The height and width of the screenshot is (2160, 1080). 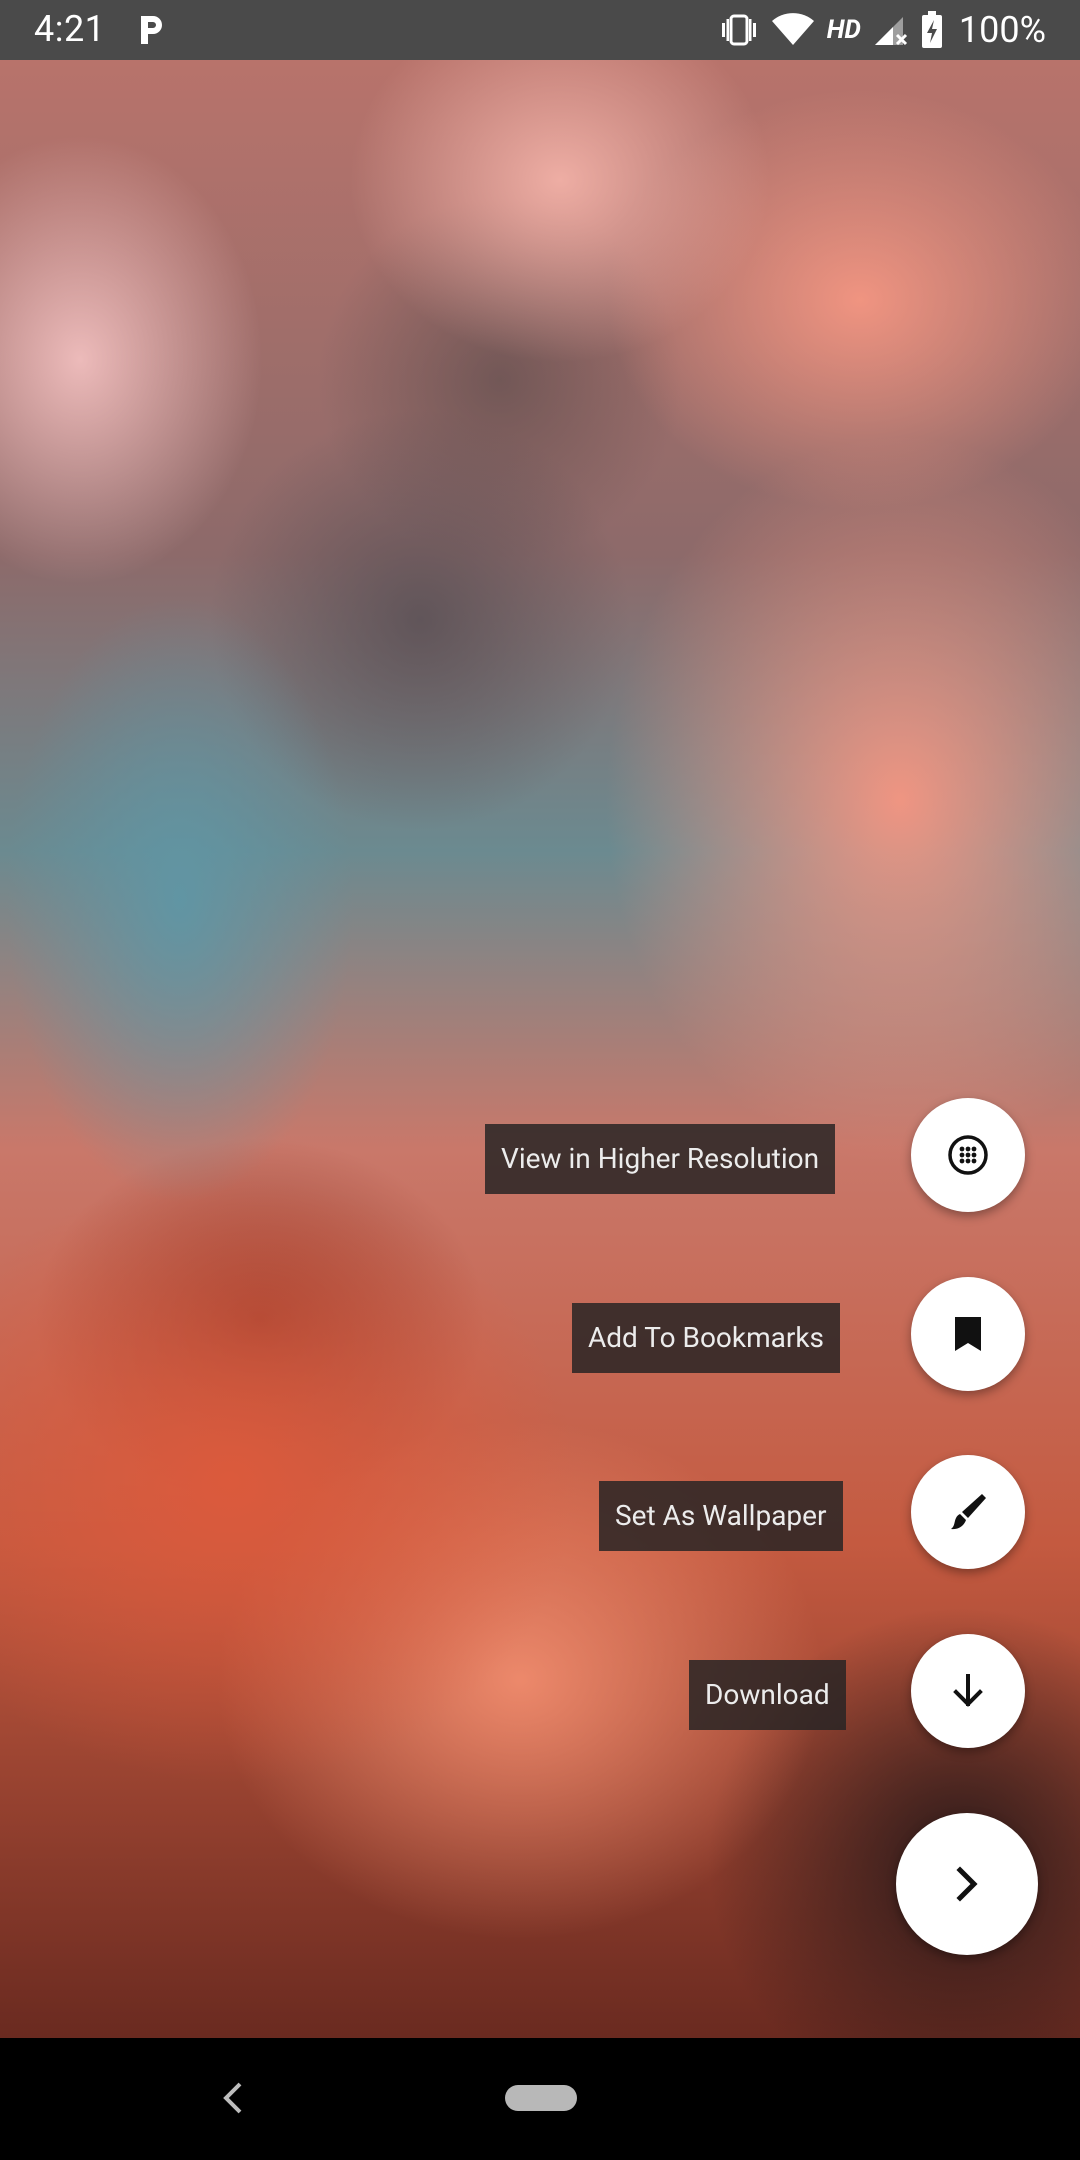 I want to click on network-type-label: HD, so click(x=843, y=30).